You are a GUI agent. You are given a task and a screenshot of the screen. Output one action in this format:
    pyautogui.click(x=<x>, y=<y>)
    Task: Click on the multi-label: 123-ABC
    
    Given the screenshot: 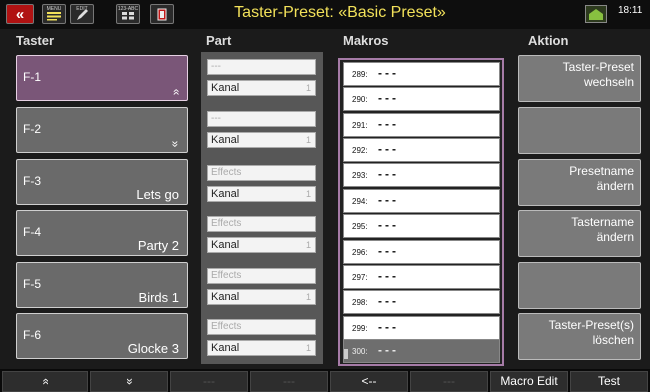 What is the action you would take?
    pyautogui.click(x=128, y=9)
    